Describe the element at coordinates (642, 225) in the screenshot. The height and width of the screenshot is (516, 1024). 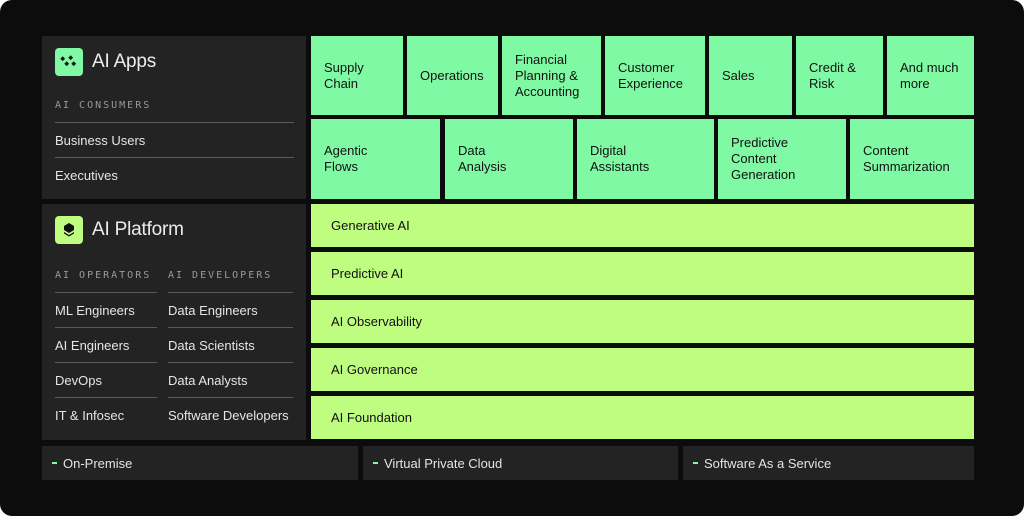
I see `platform-layer: Generative AI` at that location.